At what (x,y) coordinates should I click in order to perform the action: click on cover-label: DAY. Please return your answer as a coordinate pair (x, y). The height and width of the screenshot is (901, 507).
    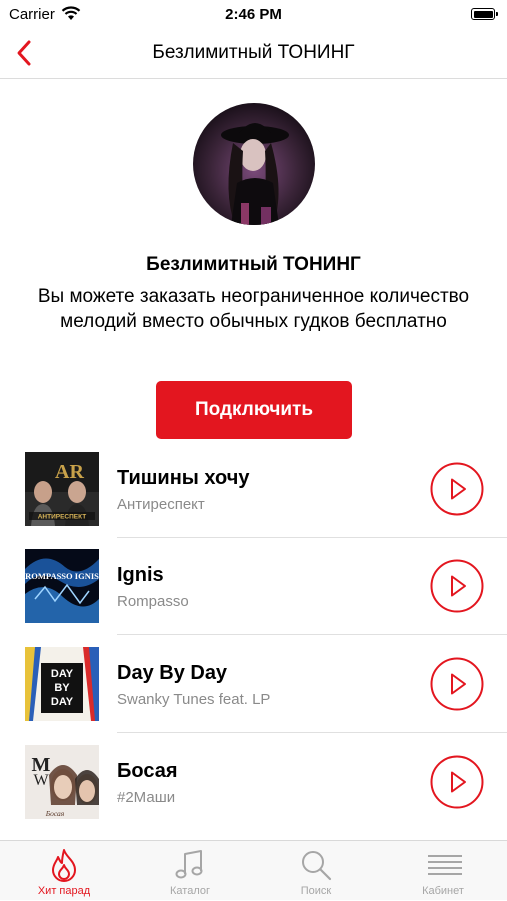
    Looking at the image, I should click on (62, 702).